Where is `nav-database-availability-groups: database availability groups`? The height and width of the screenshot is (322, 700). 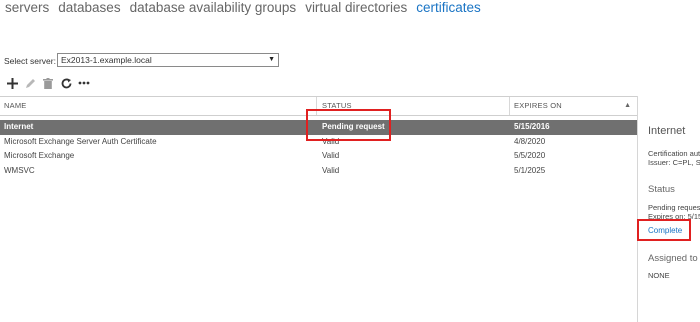
nav-database-availability-groups: database availability groups is located at coordinates (213, 9).